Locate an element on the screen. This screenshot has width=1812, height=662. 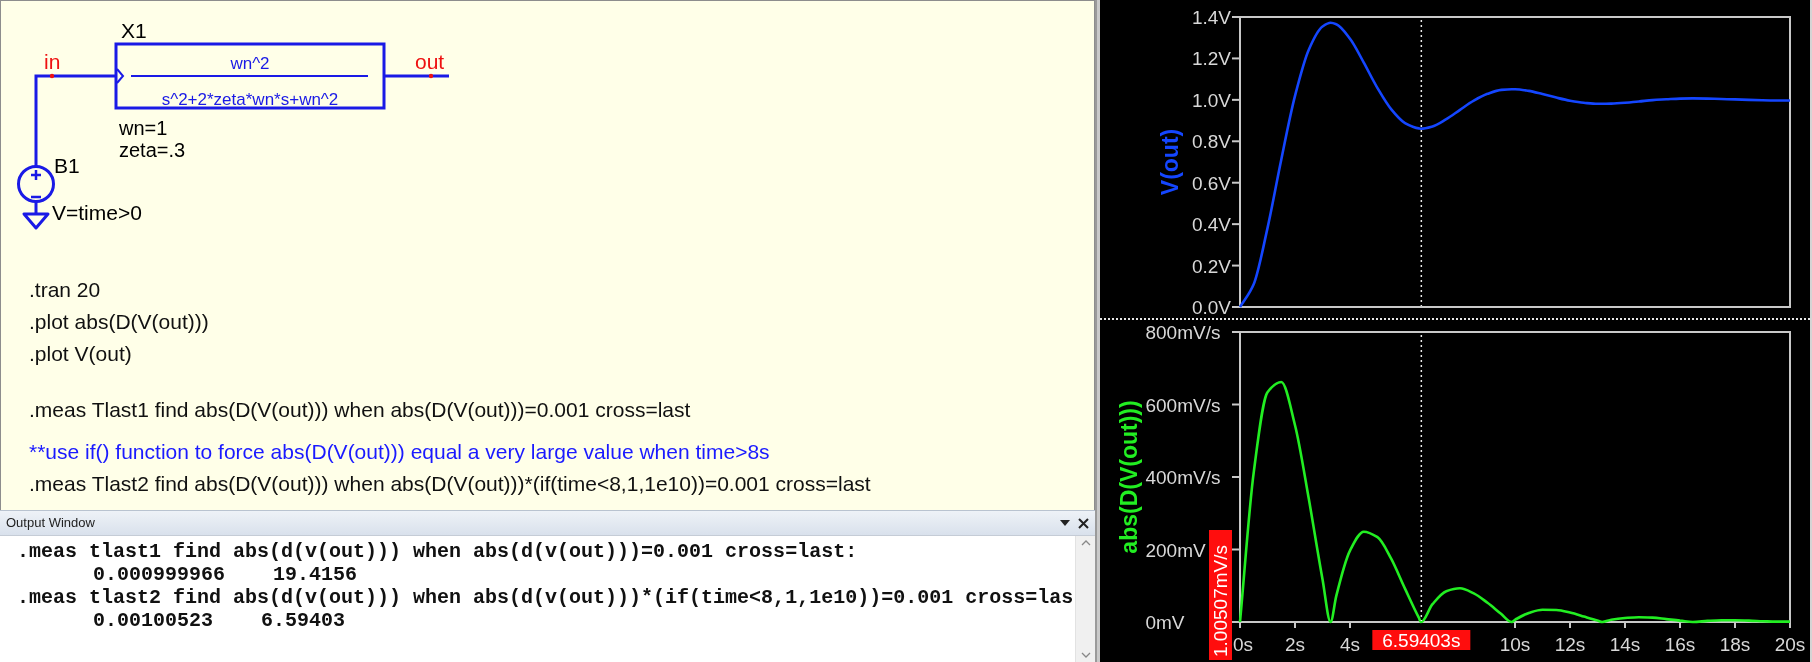
tick-label: 1.4V is located at coordinates (1211, 17).